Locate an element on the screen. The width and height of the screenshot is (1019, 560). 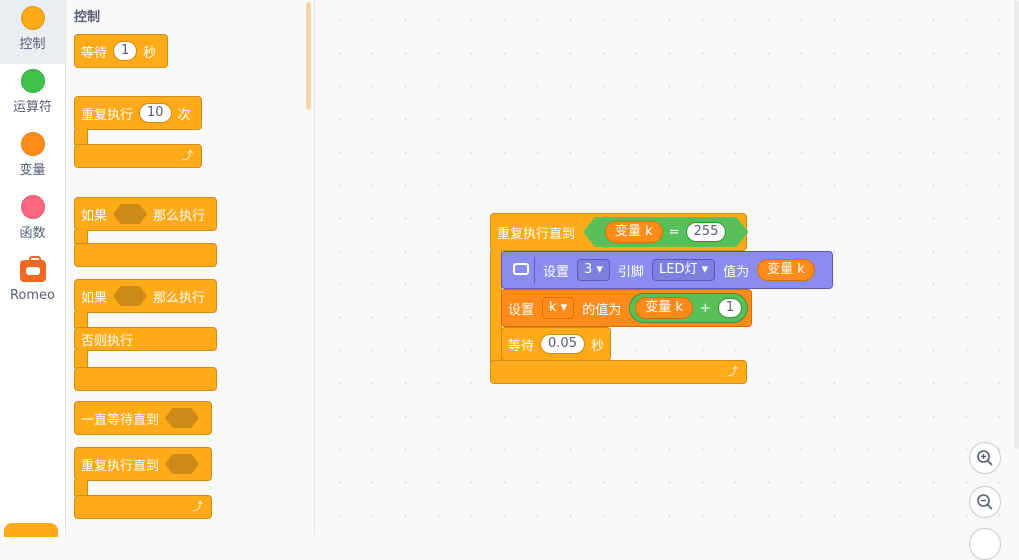
block-set-pin: 设置 3 ▾ 引脚 LED灯 ▾ 值为 变量 k is located at coordinates (667, 270).